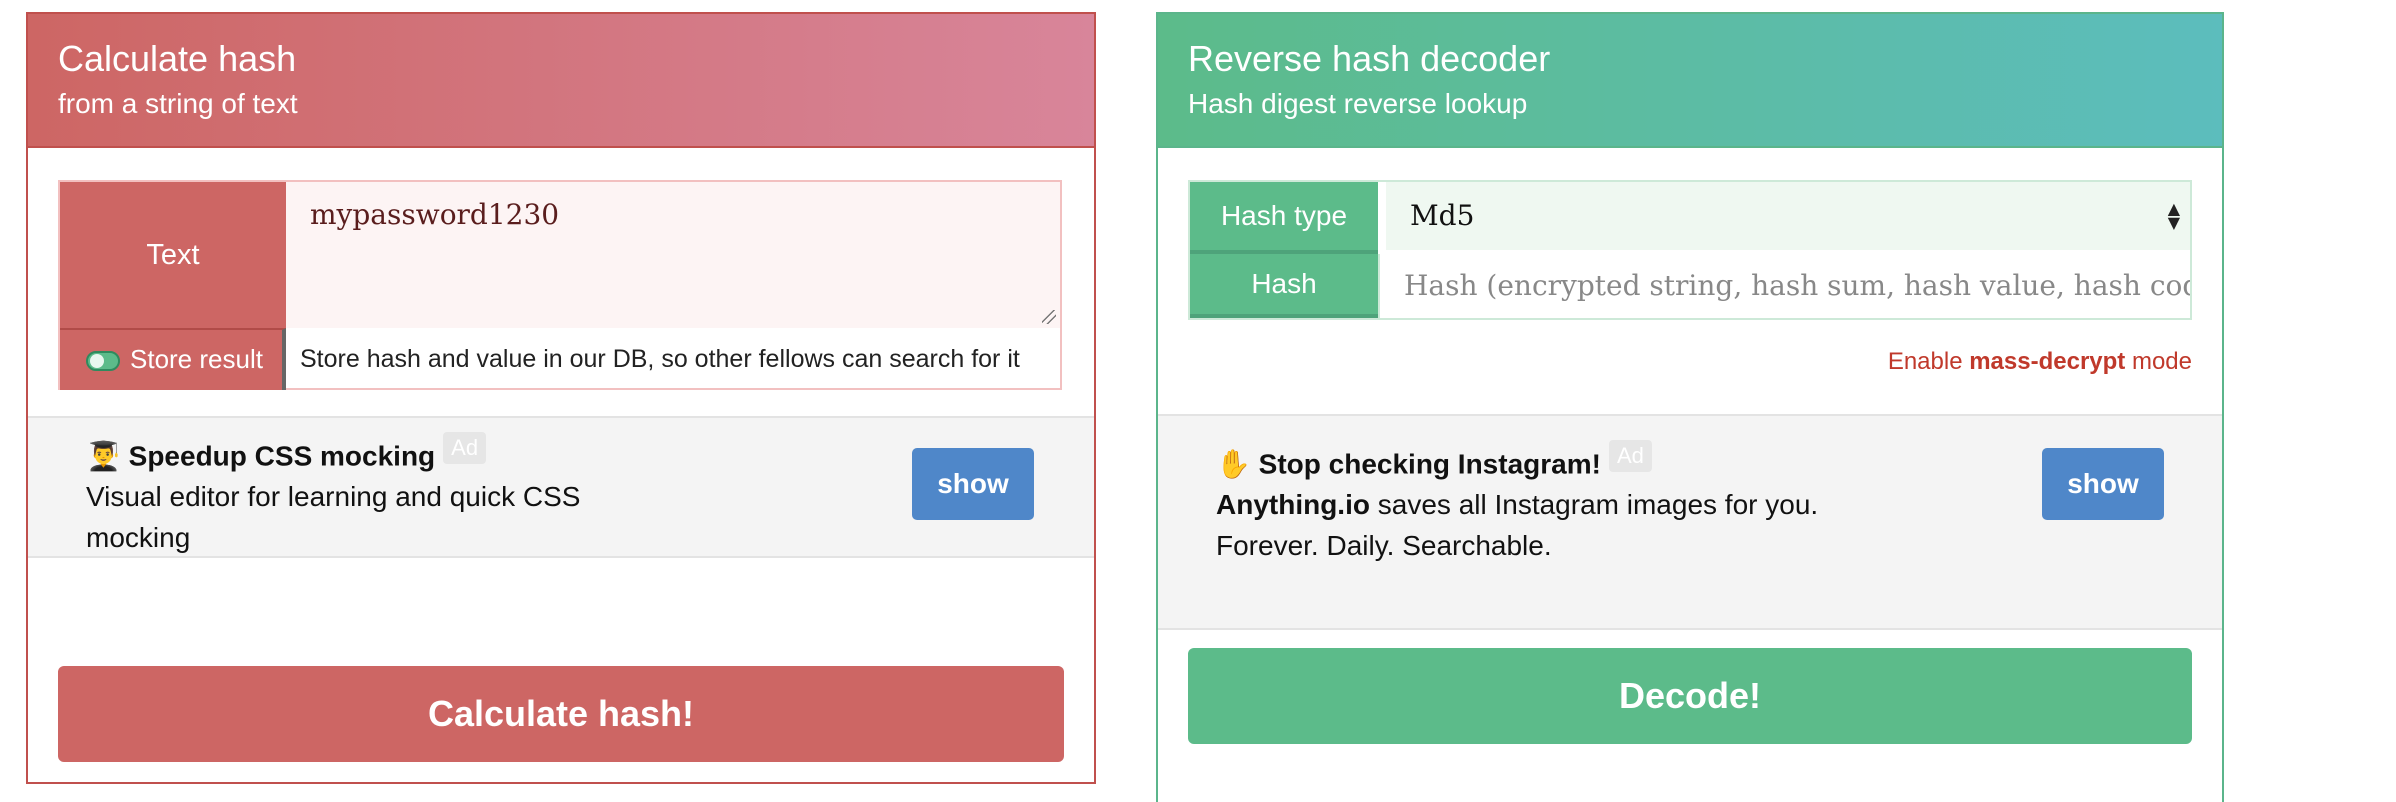 This screenshot has height=802, width=2396. I want to click on panel-subtitle: Hash digest reverse lookup, so click(1358, 103).